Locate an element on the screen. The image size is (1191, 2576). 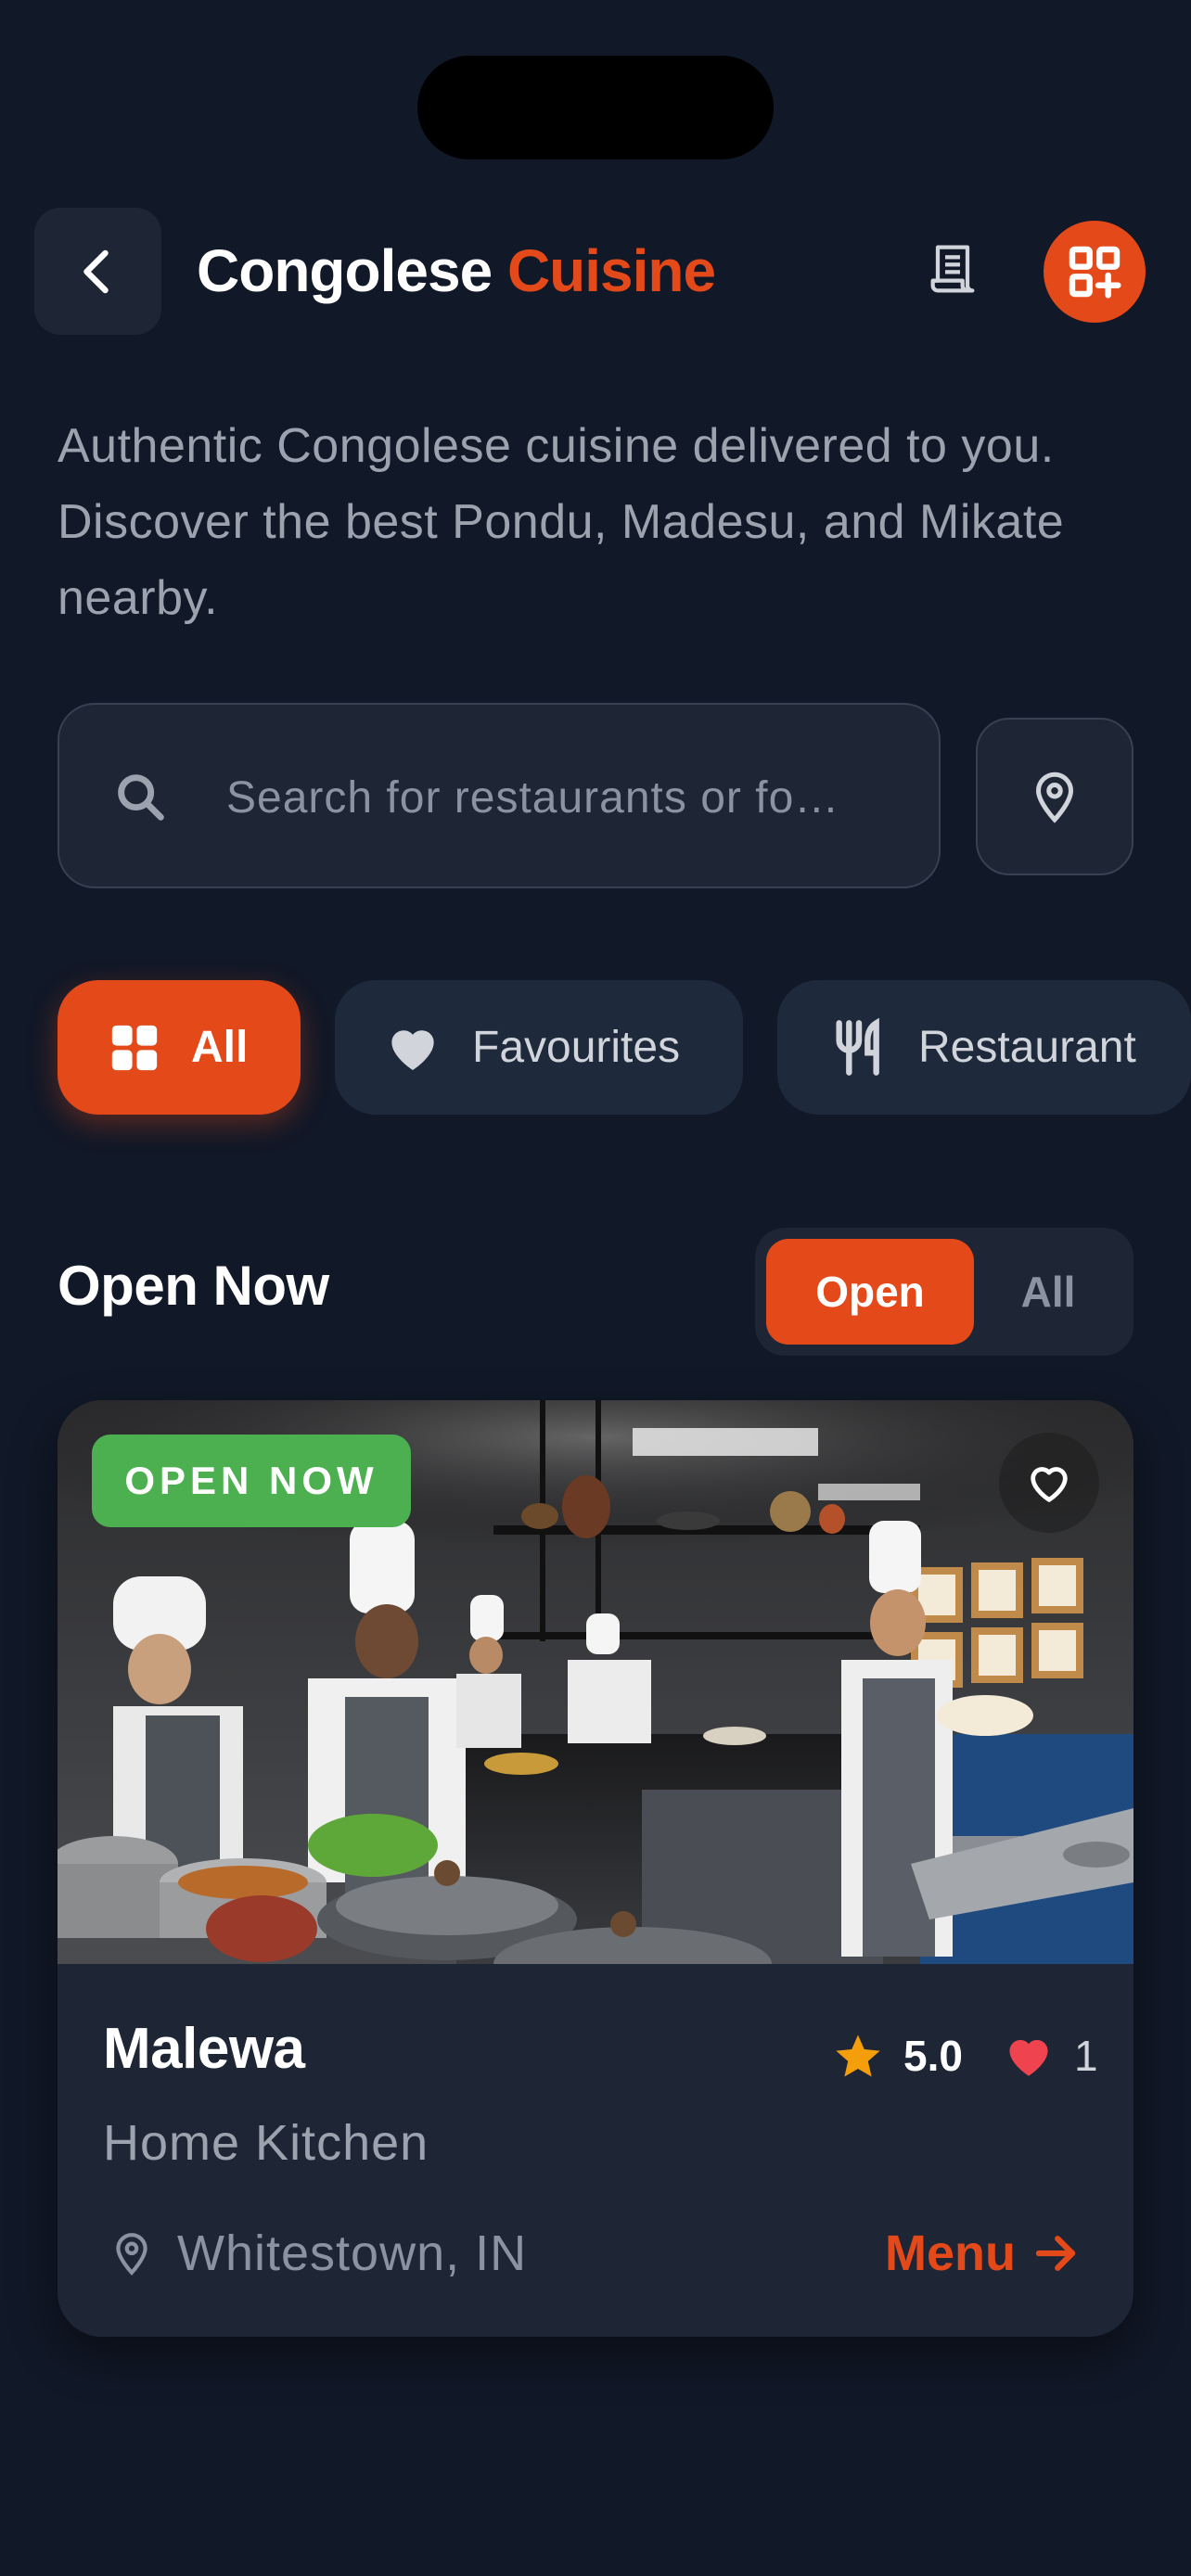
open-all-toggle: Open All is located at coordinates (944, 1292).